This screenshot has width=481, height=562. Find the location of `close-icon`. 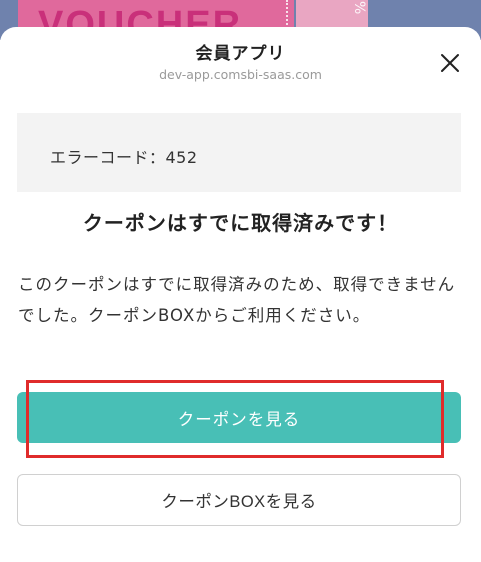

close-icon is located at coordinates (450, 63).